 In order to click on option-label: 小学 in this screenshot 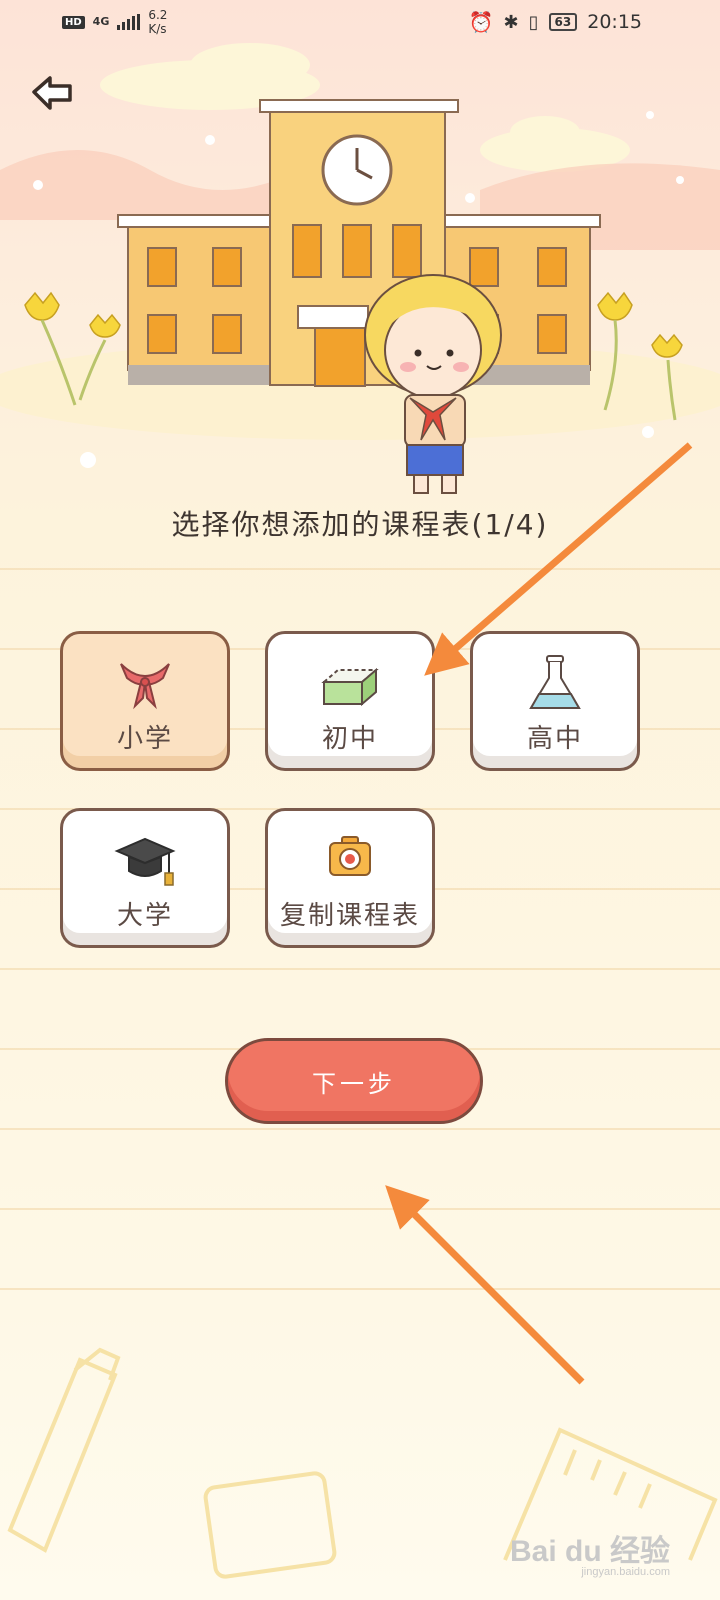, I will do `click(144, 739)`.